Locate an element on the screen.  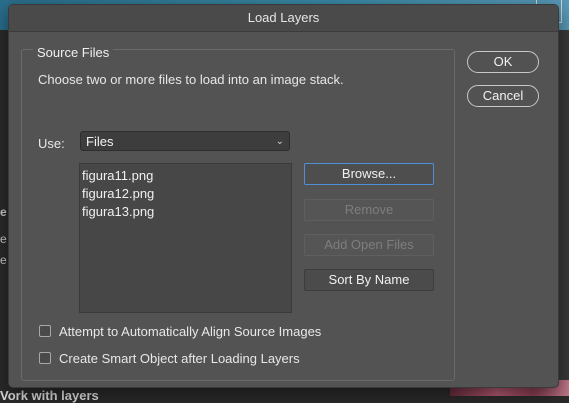
list-item: figura11.png is located at coordinates (185, 176).